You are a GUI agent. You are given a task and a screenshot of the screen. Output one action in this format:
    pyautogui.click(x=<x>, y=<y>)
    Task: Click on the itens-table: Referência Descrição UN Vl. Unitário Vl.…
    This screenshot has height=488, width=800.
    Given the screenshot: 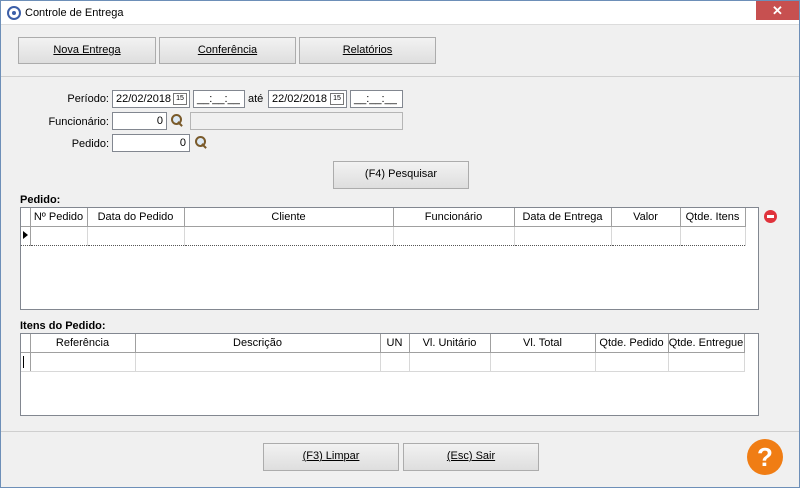 What is the action you would take?
    pyautogui.click(x=383, y=353)
    